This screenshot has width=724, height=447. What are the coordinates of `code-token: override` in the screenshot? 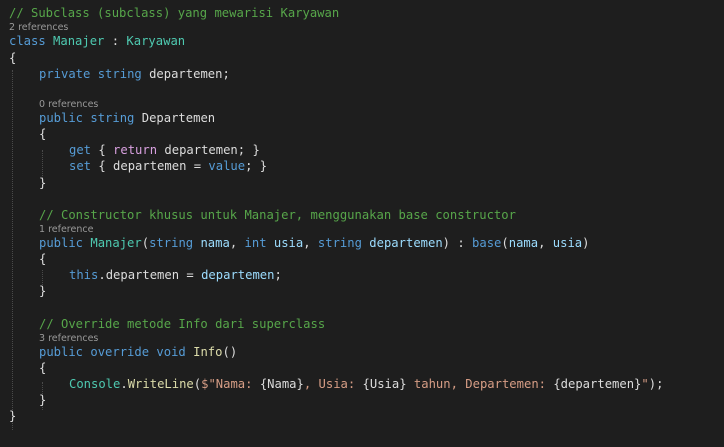 It's located at (120, 352).